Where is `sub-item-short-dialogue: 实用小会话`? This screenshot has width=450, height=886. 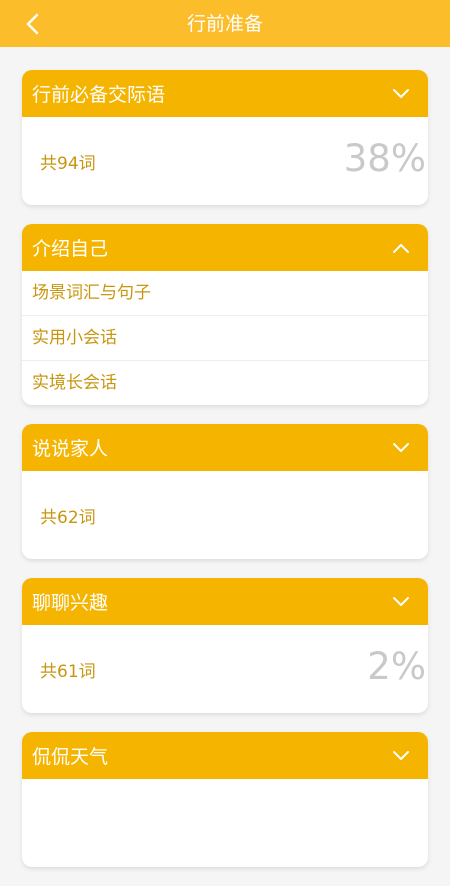 sub-item-short-dialogue: 实用小会话 is located at coordinates (225, 337).